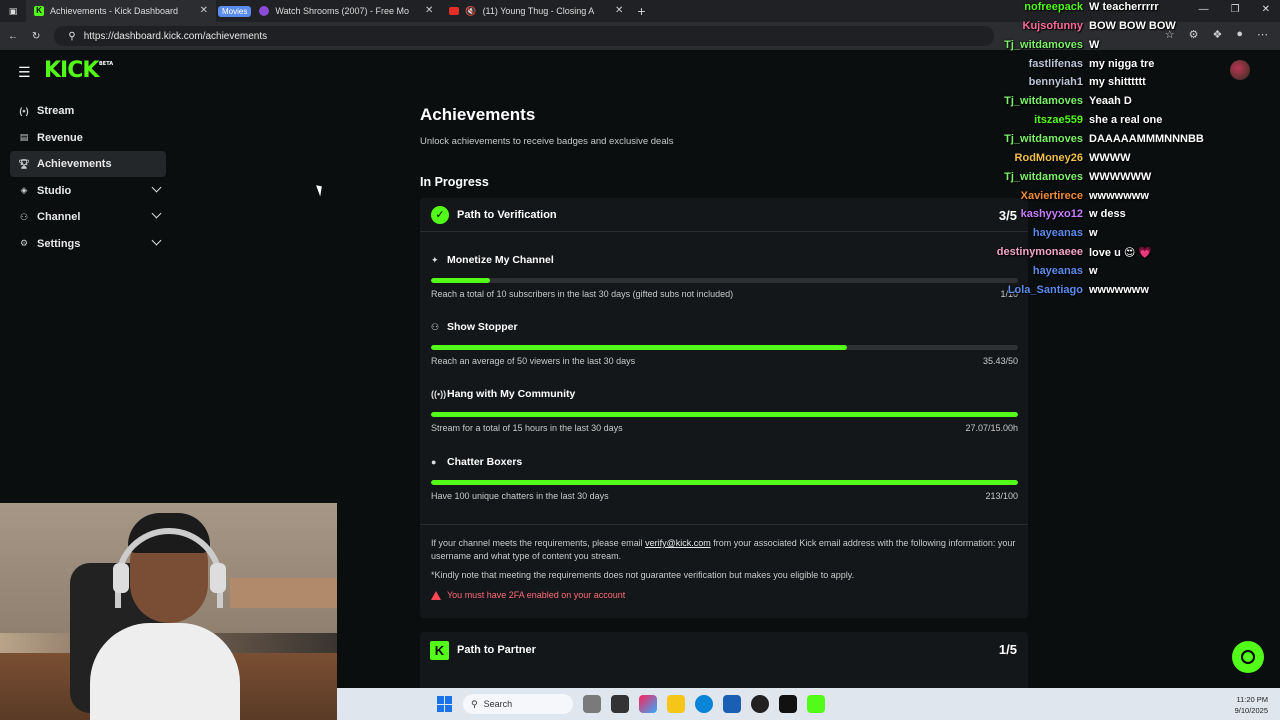 The image size is (1280, 720). Describe the element at coordinates (218, 578) in the screenshot. I see `headset-ear-right` at that location.